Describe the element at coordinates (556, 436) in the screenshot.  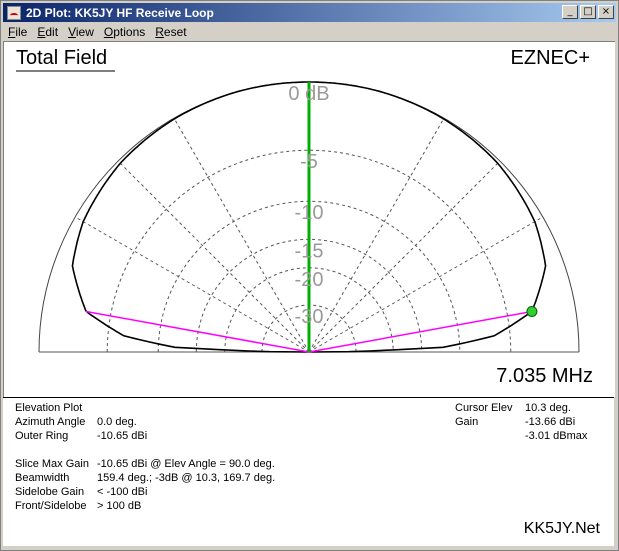
I see `info-value: -3.01 dBmax` at that location.